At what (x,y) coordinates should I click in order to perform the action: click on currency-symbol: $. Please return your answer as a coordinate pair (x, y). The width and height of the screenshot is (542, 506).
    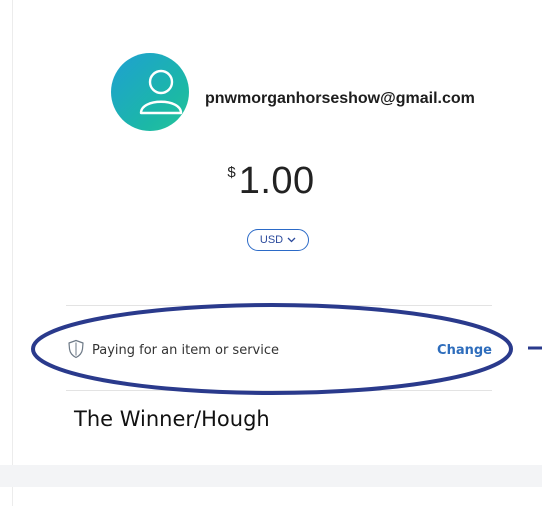
    Looking at the image, I should click on (231, 172).